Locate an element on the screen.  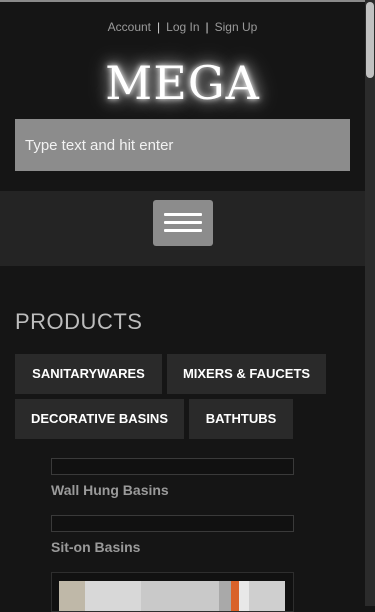
hamburger-menu-button is located at coordinates (183, 223).